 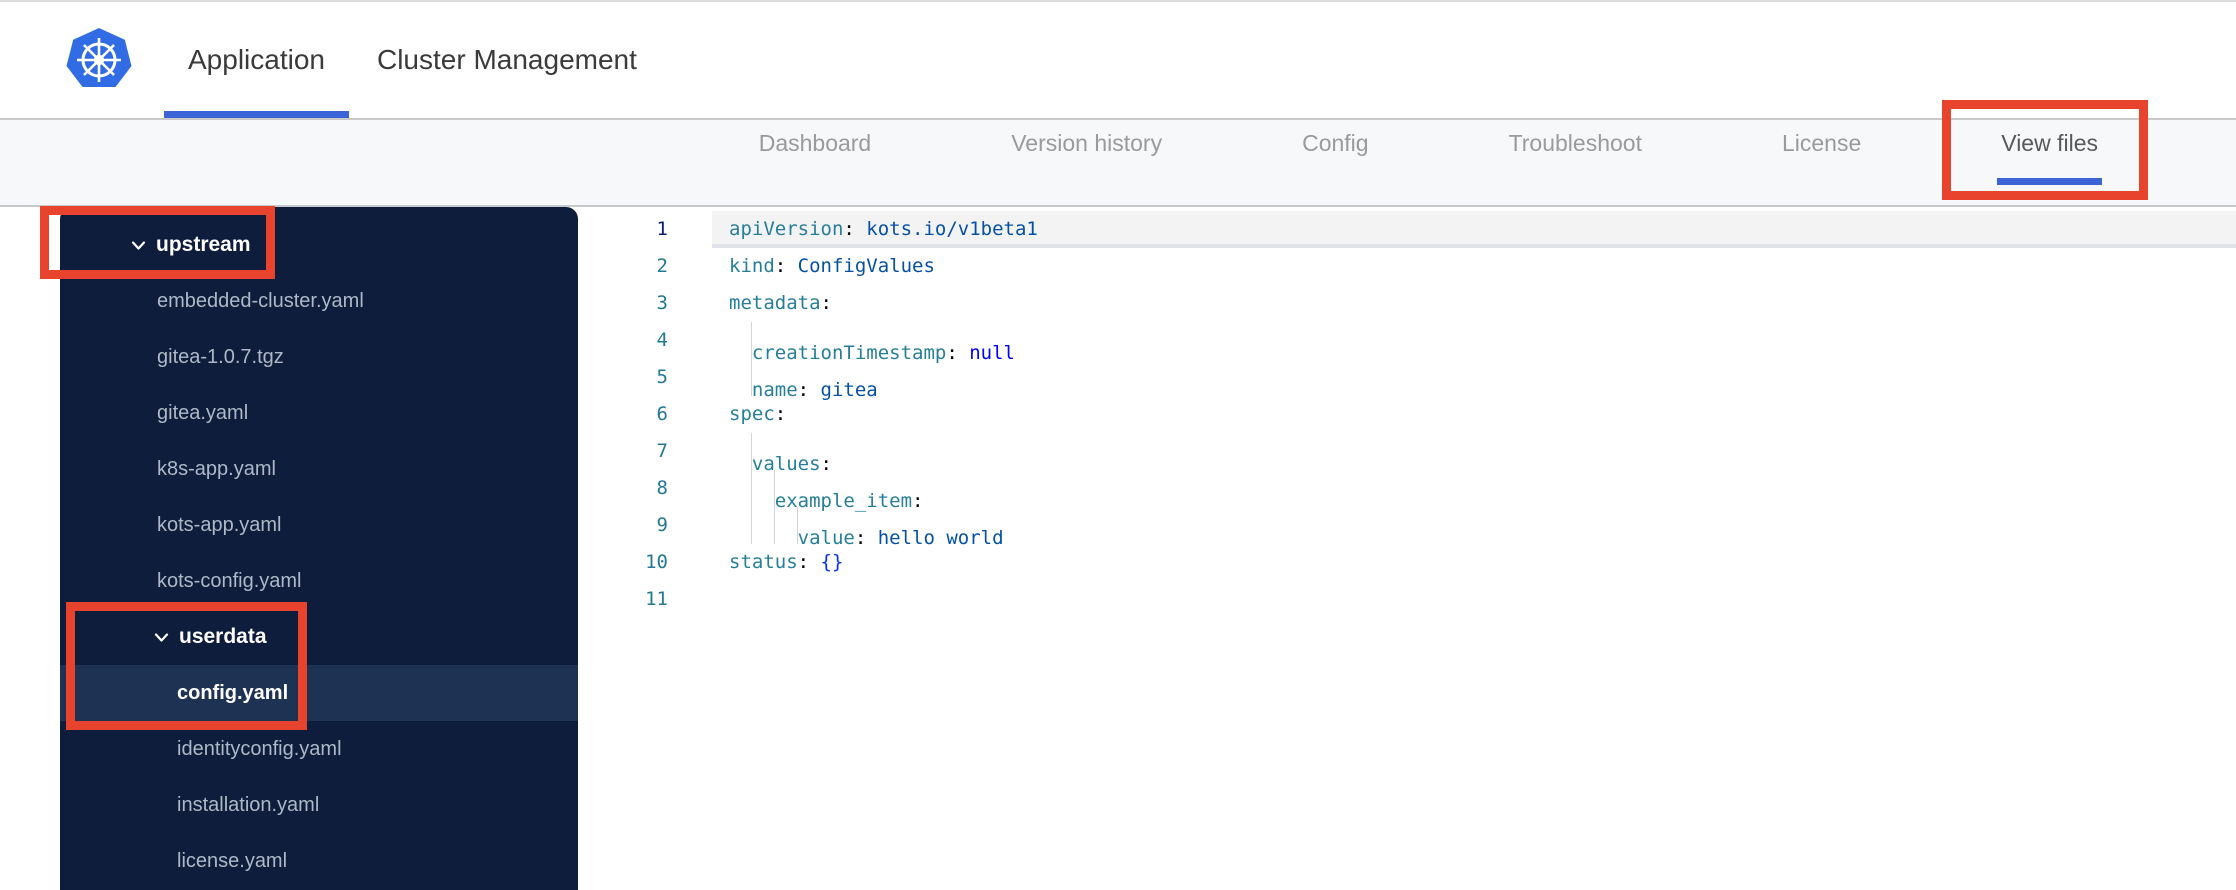 I want to click on code-line-11: 11, so click(x=1407, y=599).